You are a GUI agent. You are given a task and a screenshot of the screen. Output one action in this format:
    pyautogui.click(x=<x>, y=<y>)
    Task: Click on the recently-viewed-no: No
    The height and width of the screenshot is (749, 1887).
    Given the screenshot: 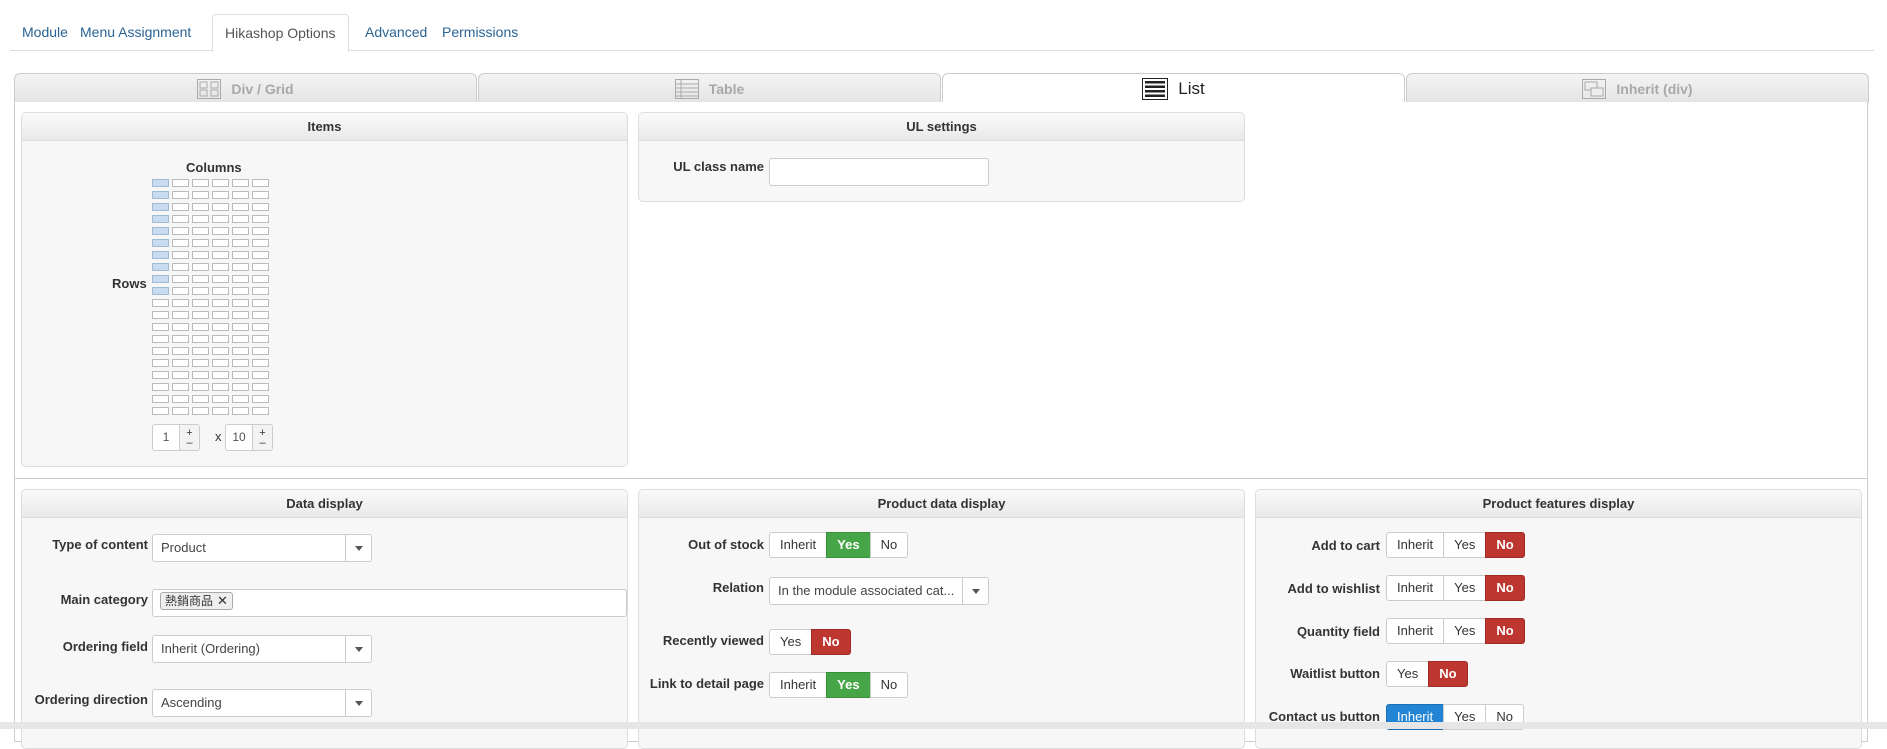 What is the action you would take?
    pyautogui.click(x=831, y=642)
    